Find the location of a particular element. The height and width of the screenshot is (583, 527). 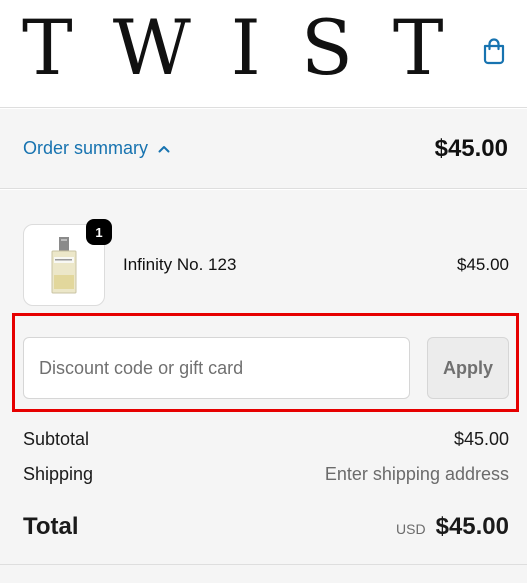

discount-code-input is located at coordinates (216, 368).